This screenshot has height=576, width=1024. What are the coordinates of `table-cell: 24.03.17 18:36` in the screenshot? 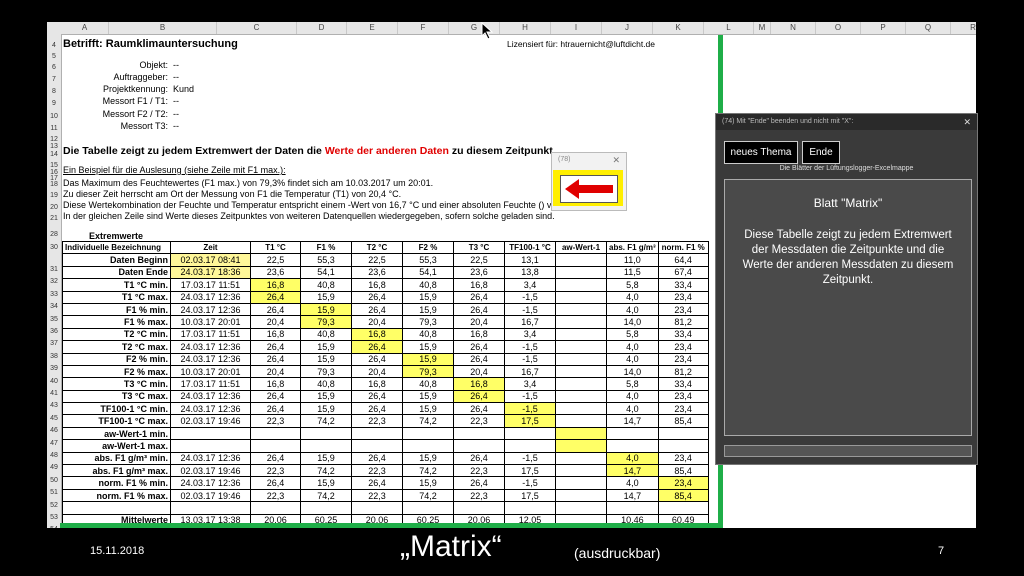 It's located at (210, 272).